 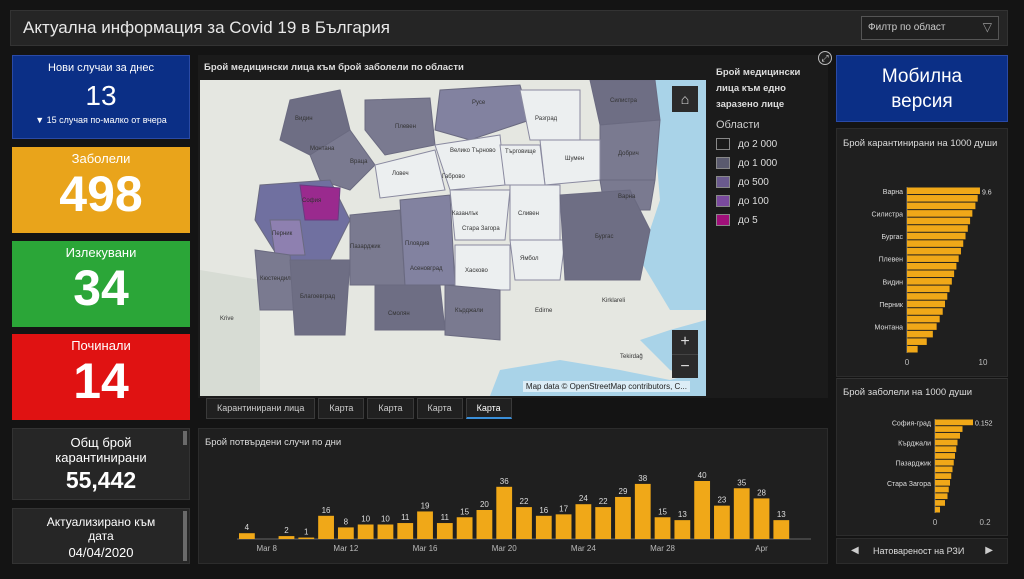 I want to click on map-label: Разград, so click(x=546, y=119).